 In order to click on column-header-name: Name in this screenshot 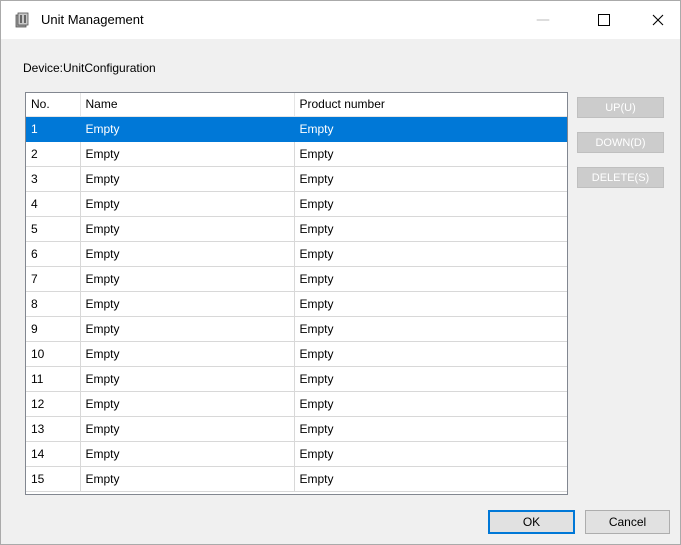, I will do `click(187, 105)`.